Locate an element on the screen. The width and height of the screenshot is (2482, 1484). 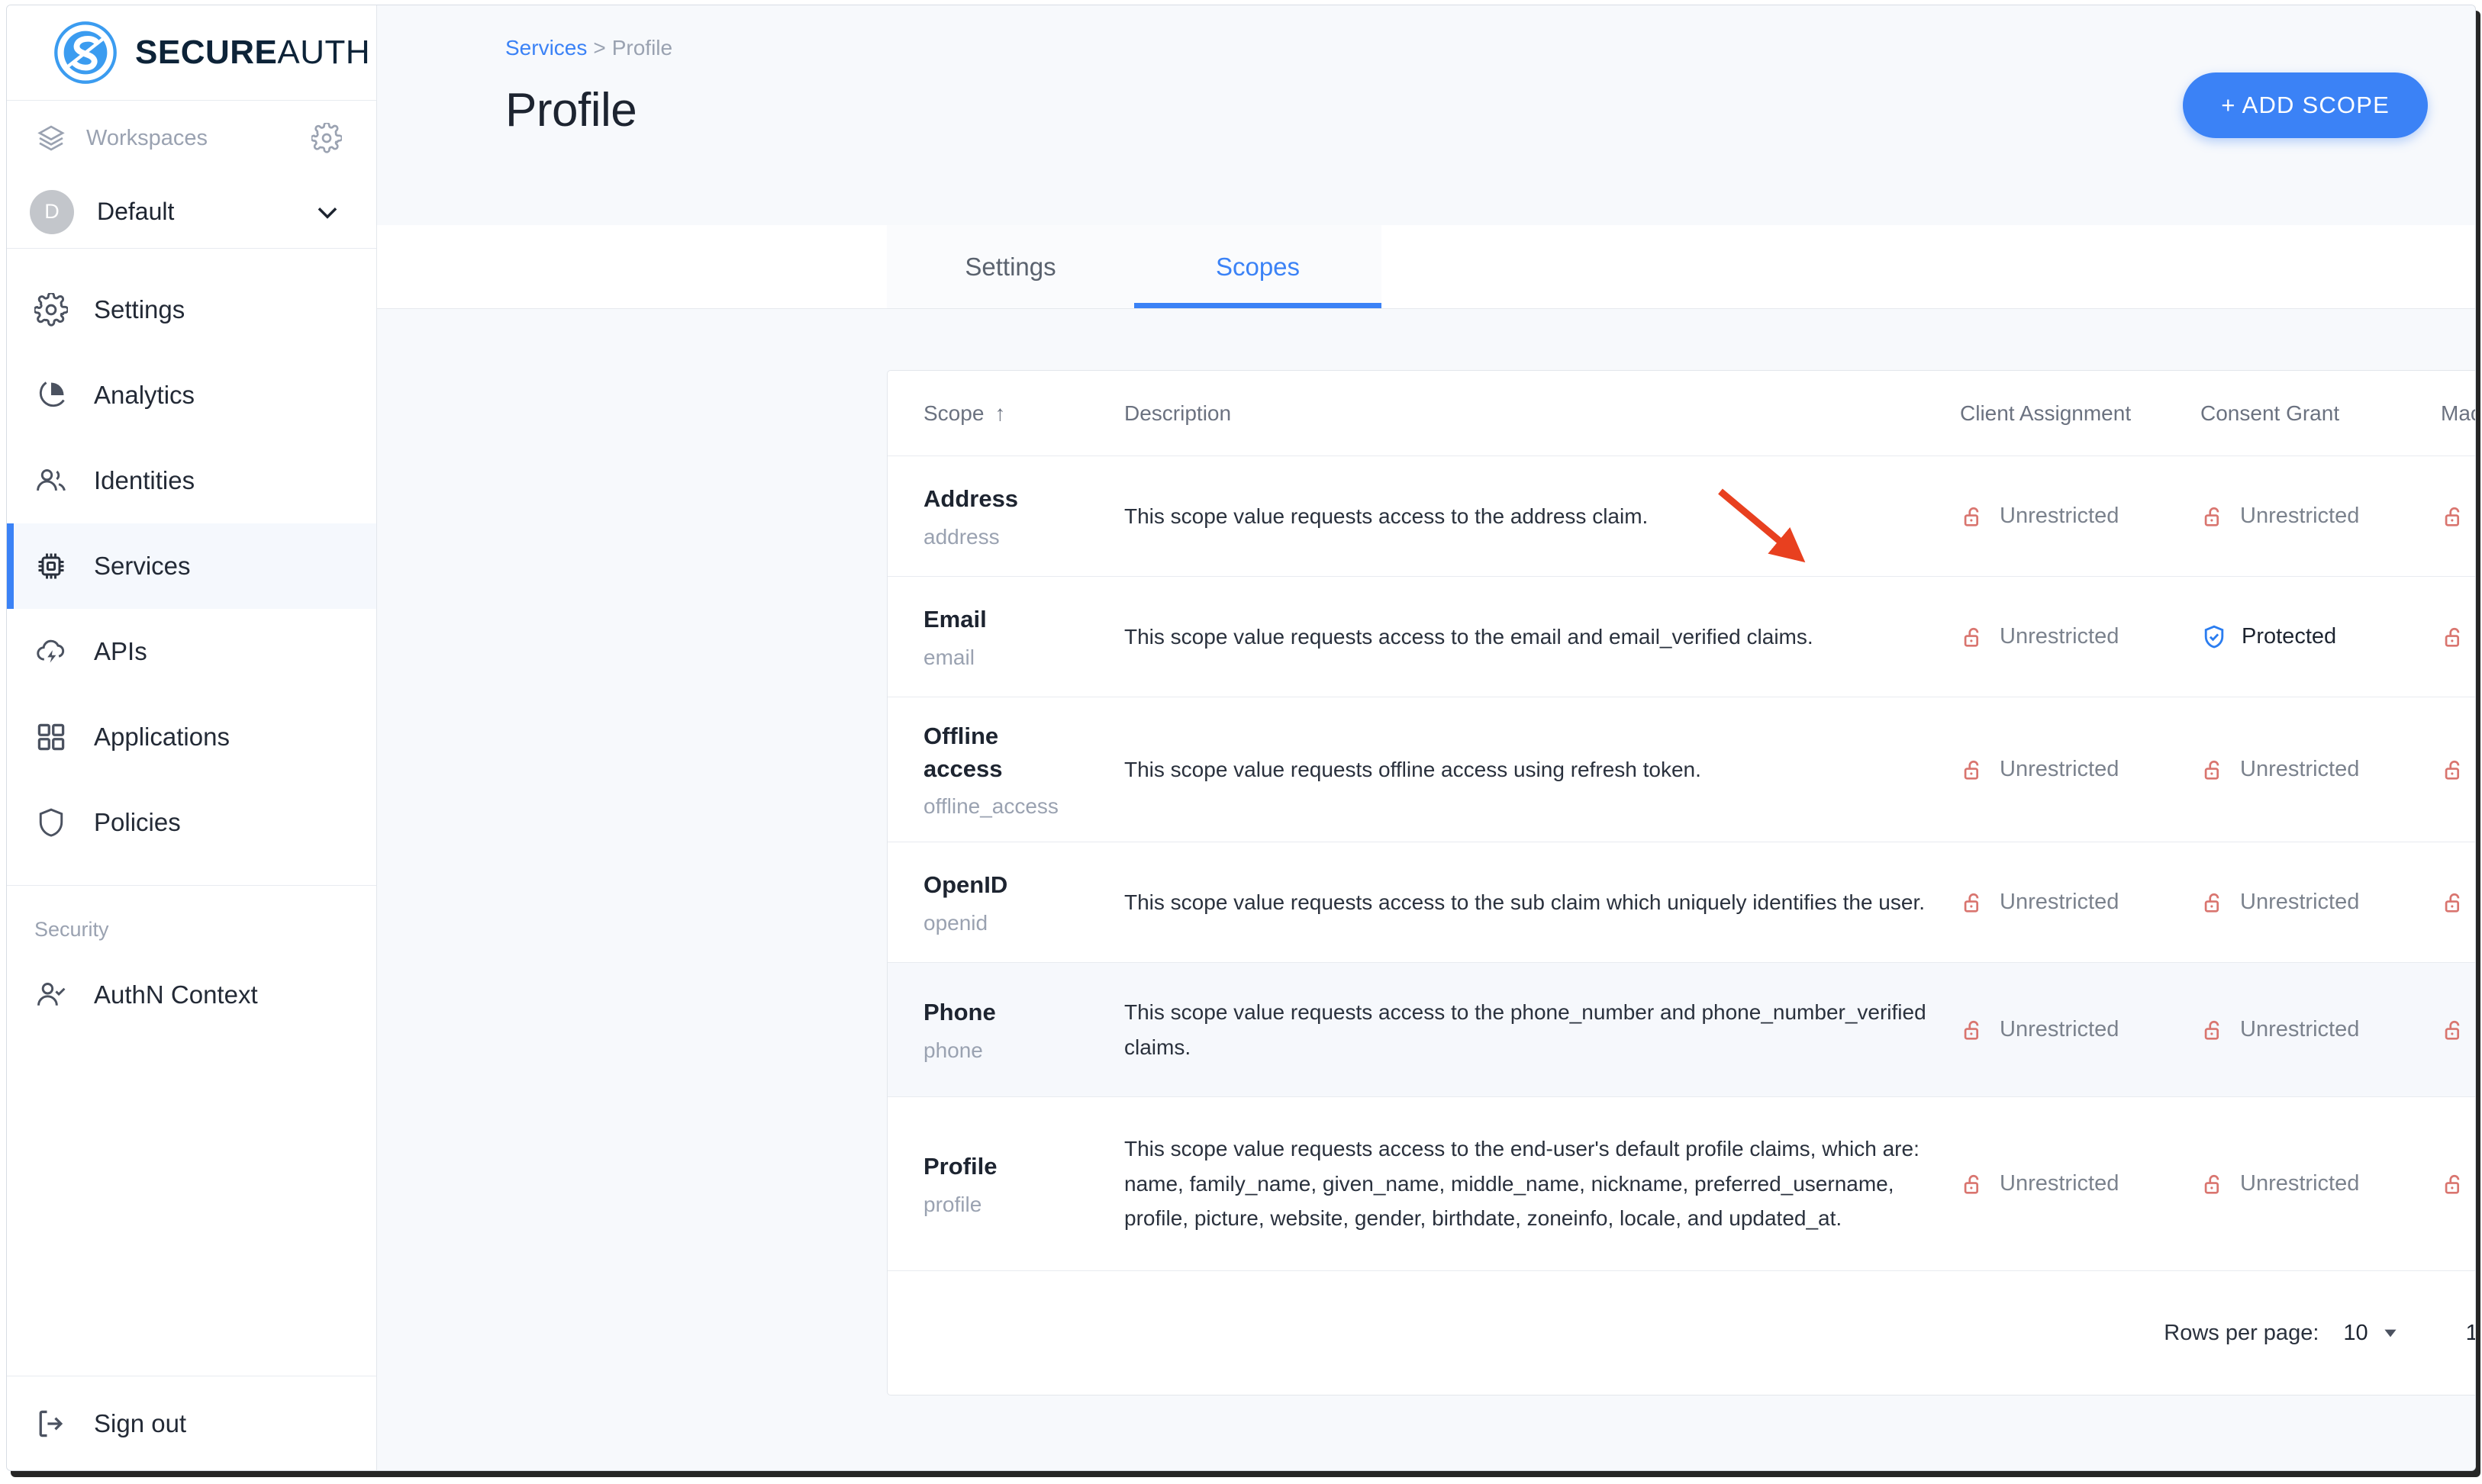
workspaces-label: Workspaces is located at coordinates (147, 137).